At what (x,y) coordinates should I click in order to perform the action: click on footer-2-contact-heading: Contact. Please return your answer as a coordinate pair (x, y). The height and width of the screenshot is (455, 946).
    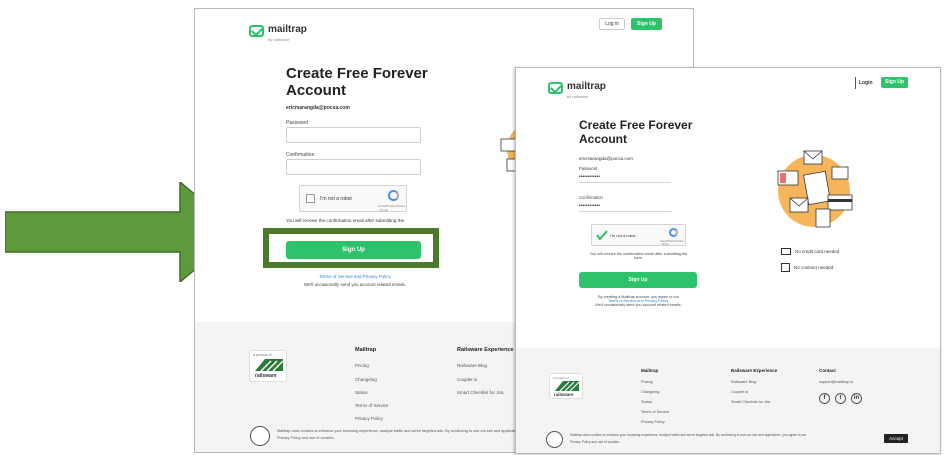
    Looking at the image, I should click on (827, 370).